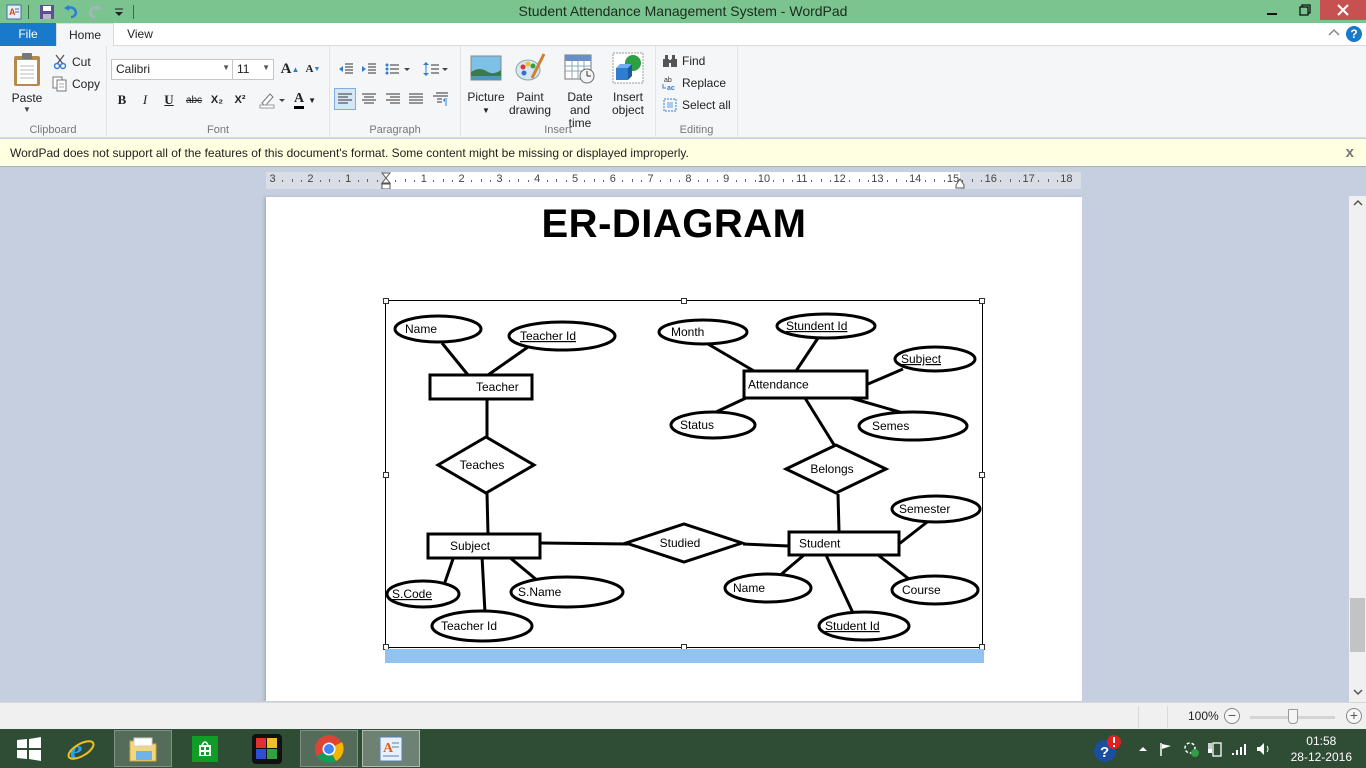 The height and width of the screenshot is (768, 1366). Describe the element at coordinates (217, 100) in the screenshot. I see `subscript-button: X₂` at that location.